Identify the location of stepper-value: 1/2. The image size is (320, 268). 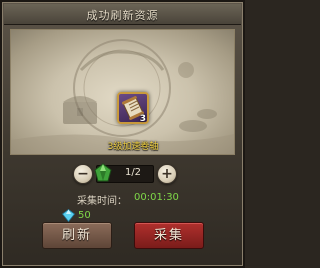
(133, 172).